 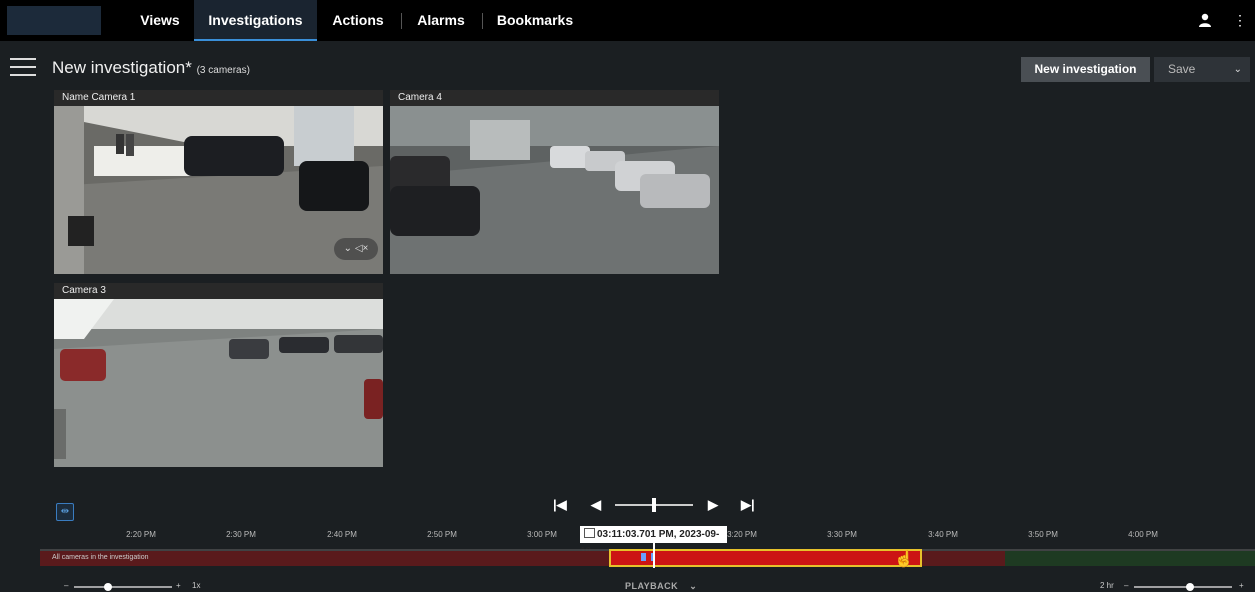 I want to click on prev-frame-icon: ◀, so click(x=596, y=505).